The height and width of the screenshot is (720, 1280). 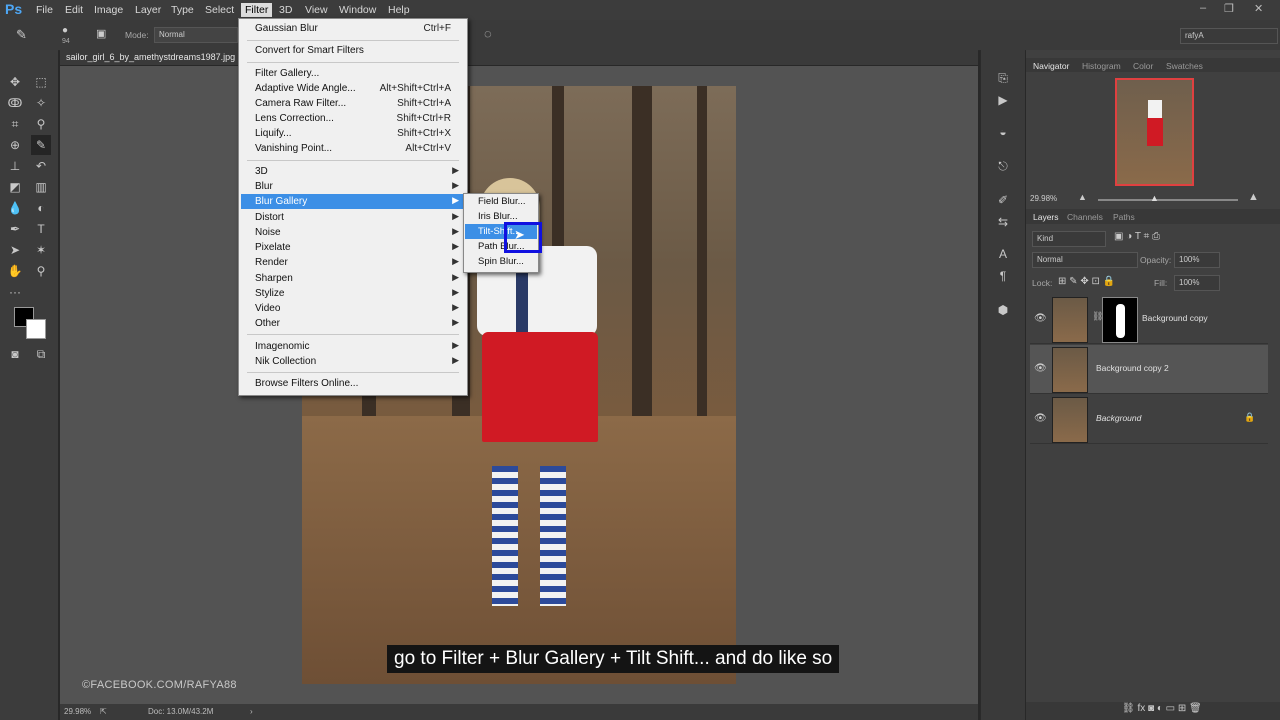 I want to click on 3d-icon: ⬢, so click(x=1003, y=310).